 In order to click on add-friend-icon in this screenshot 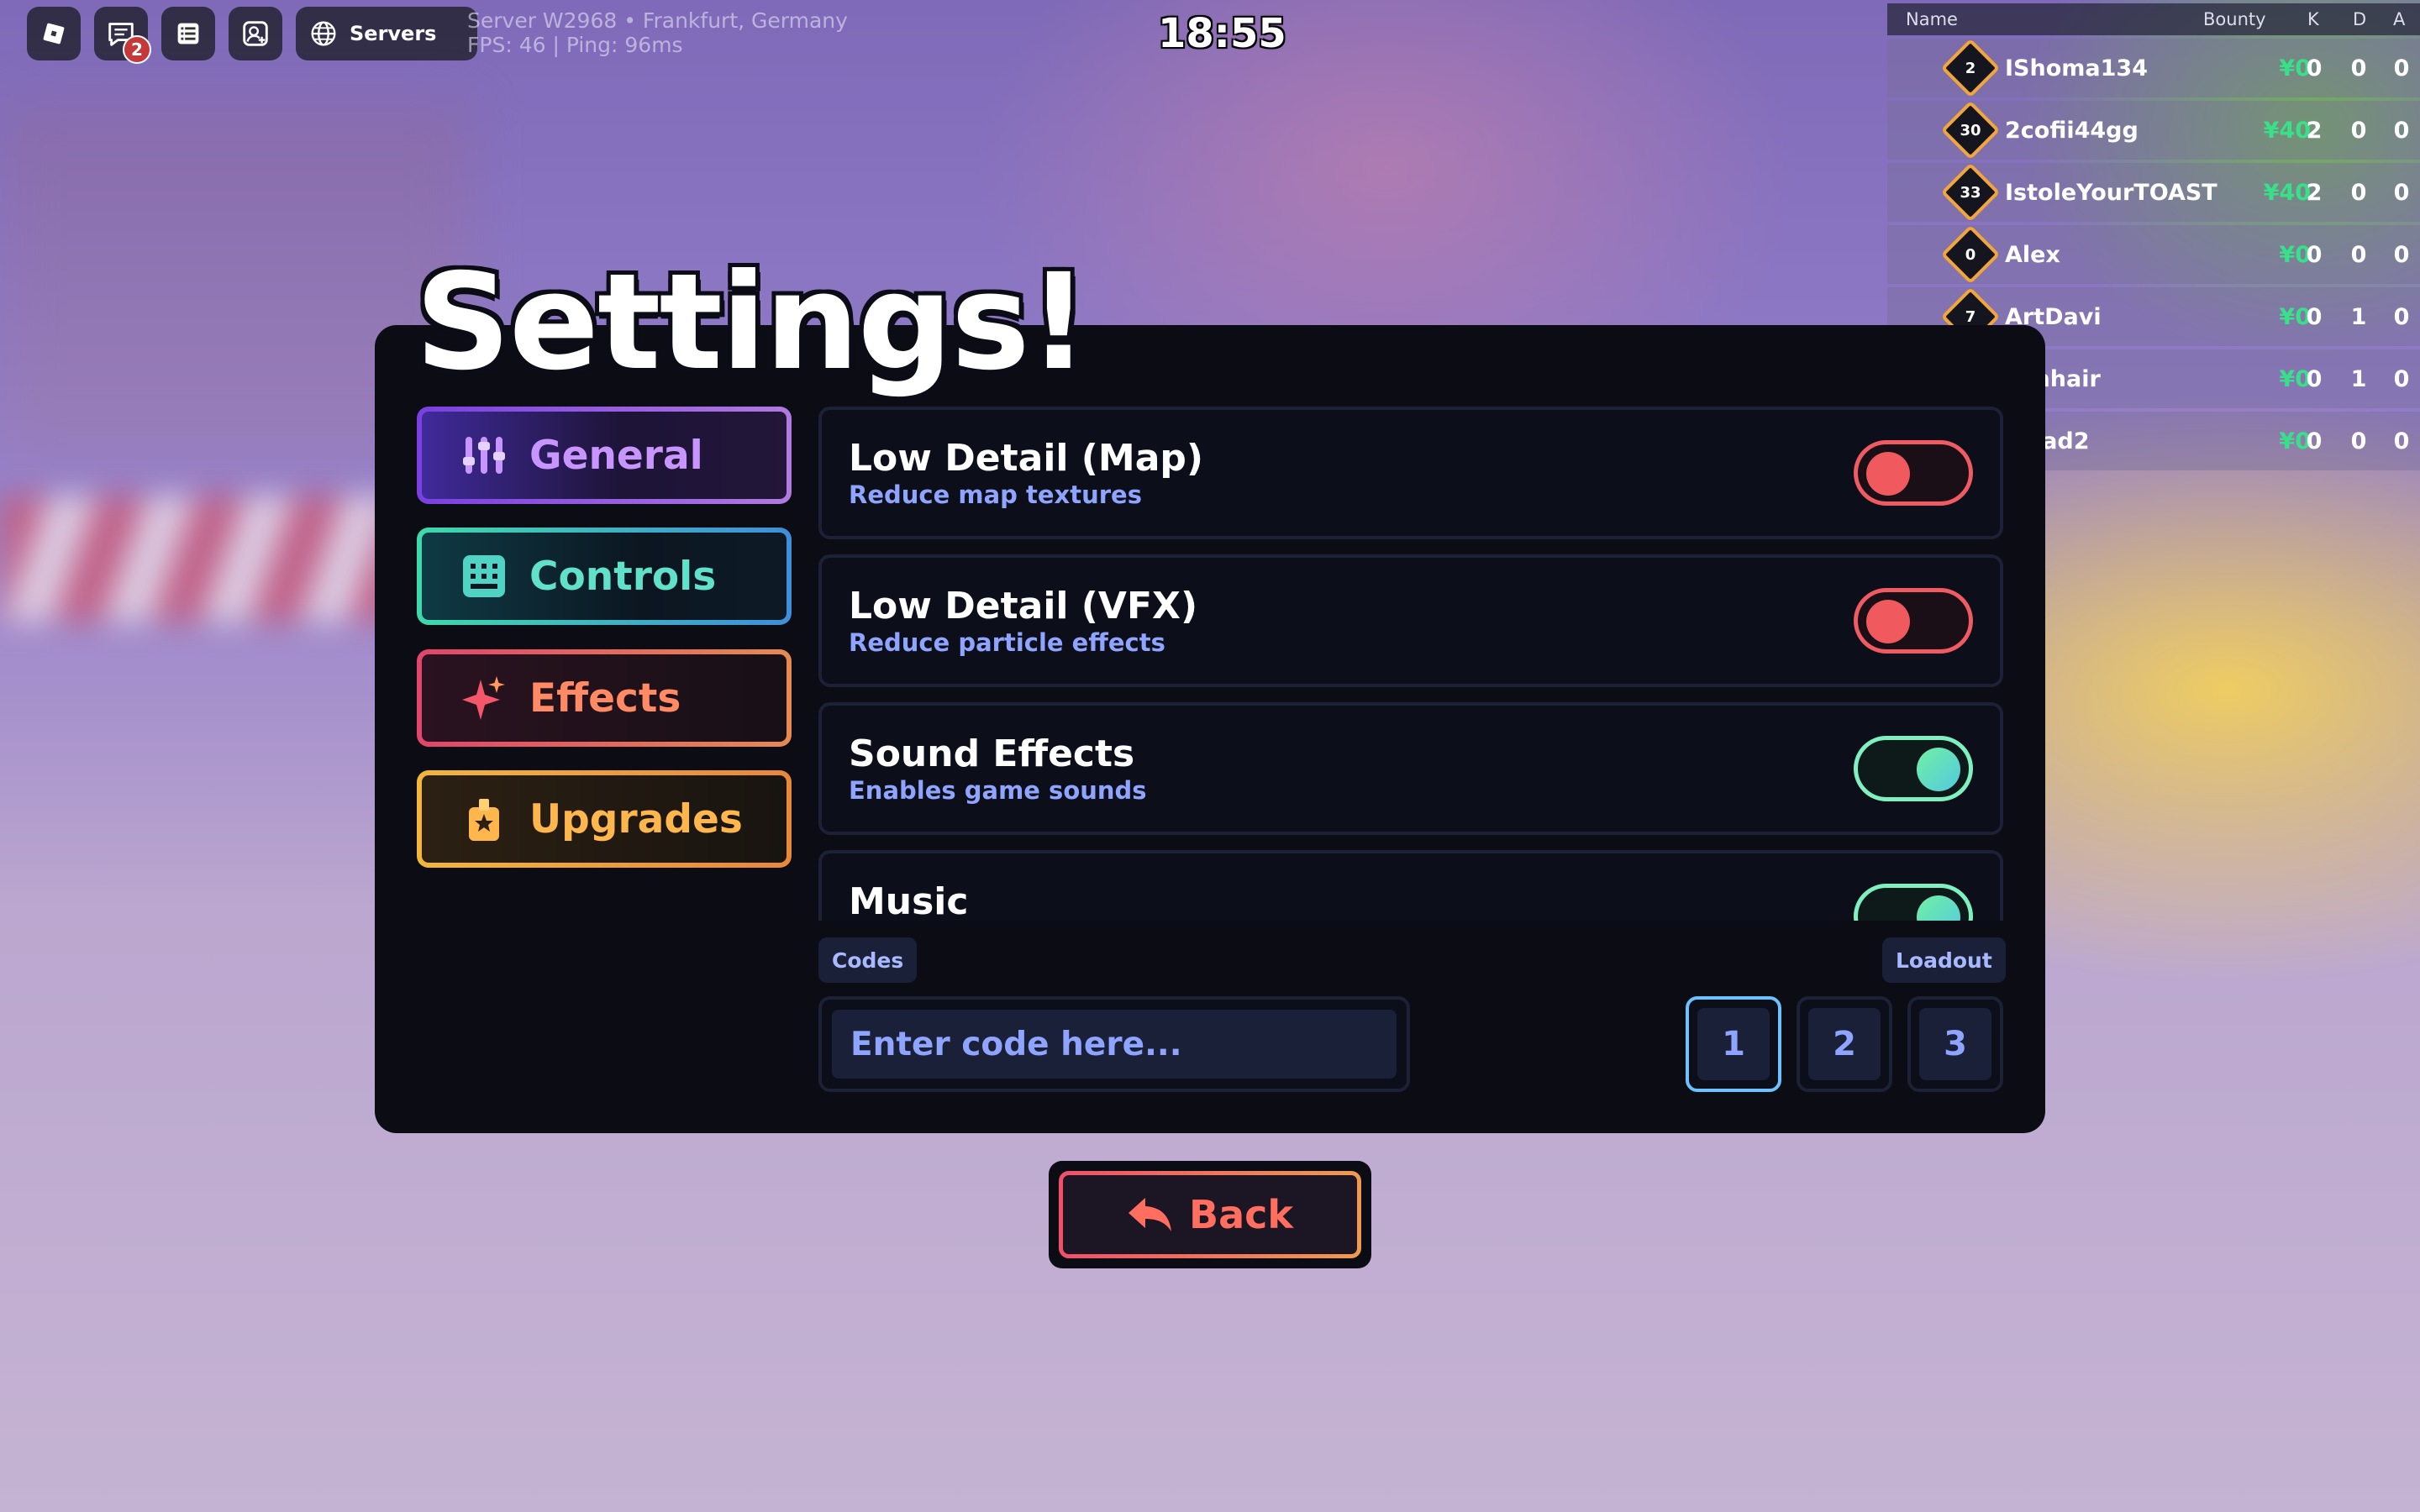, I will do `click(255, 33)`.